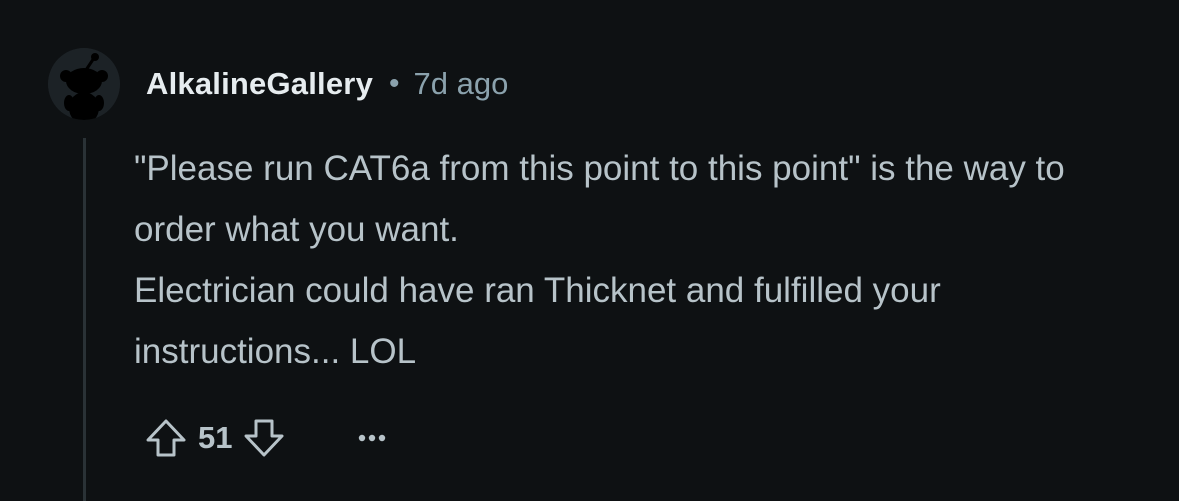 Image resolution: width=1179 pixels, height=501 pixels. I want to click on arrow-down-icon, so click(264, 438).